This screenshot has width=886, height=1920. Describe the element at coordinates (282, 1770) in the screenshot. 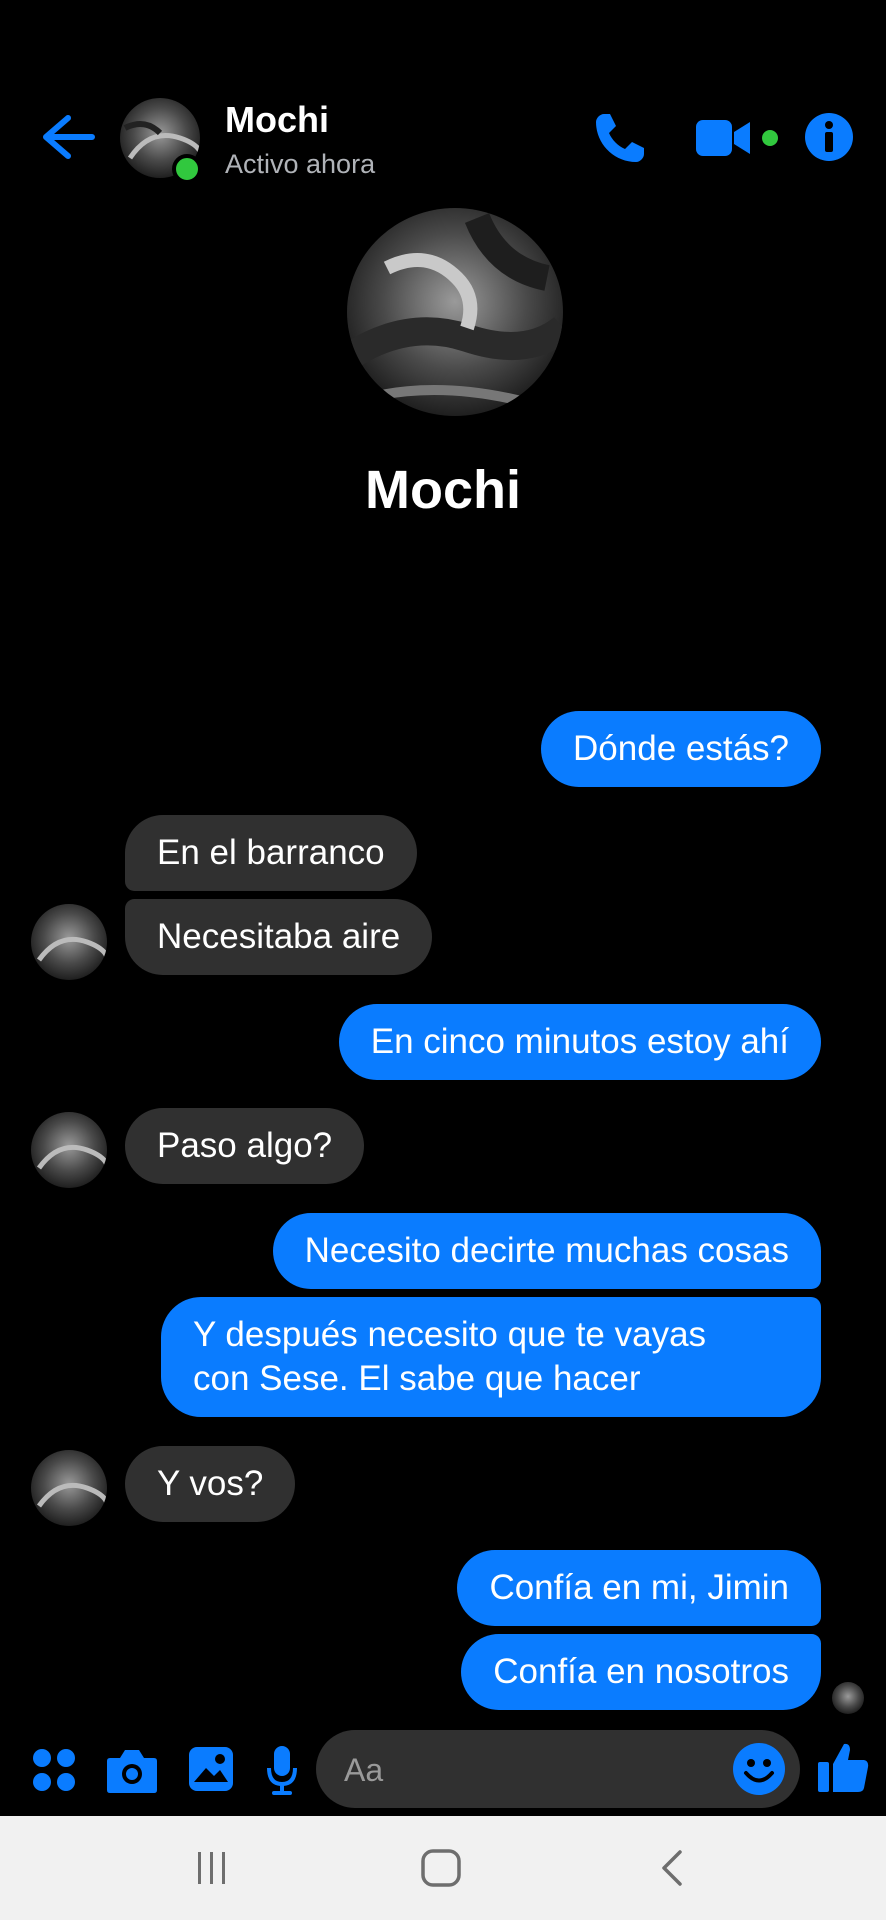

I see `microphone-icon` at that location.